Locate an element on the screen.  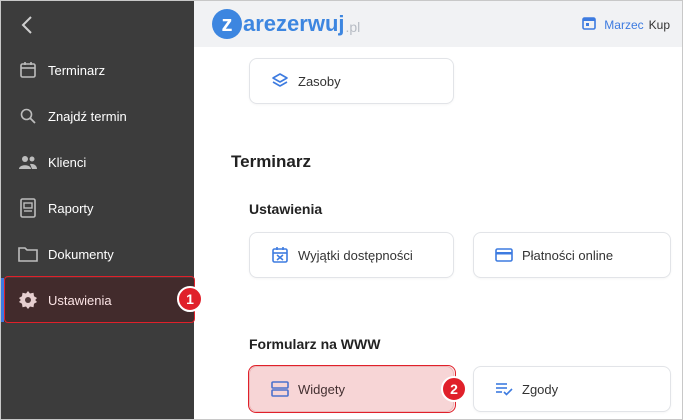
sidebar-item-label: Dokumenty is located at coordinates (81, 254).